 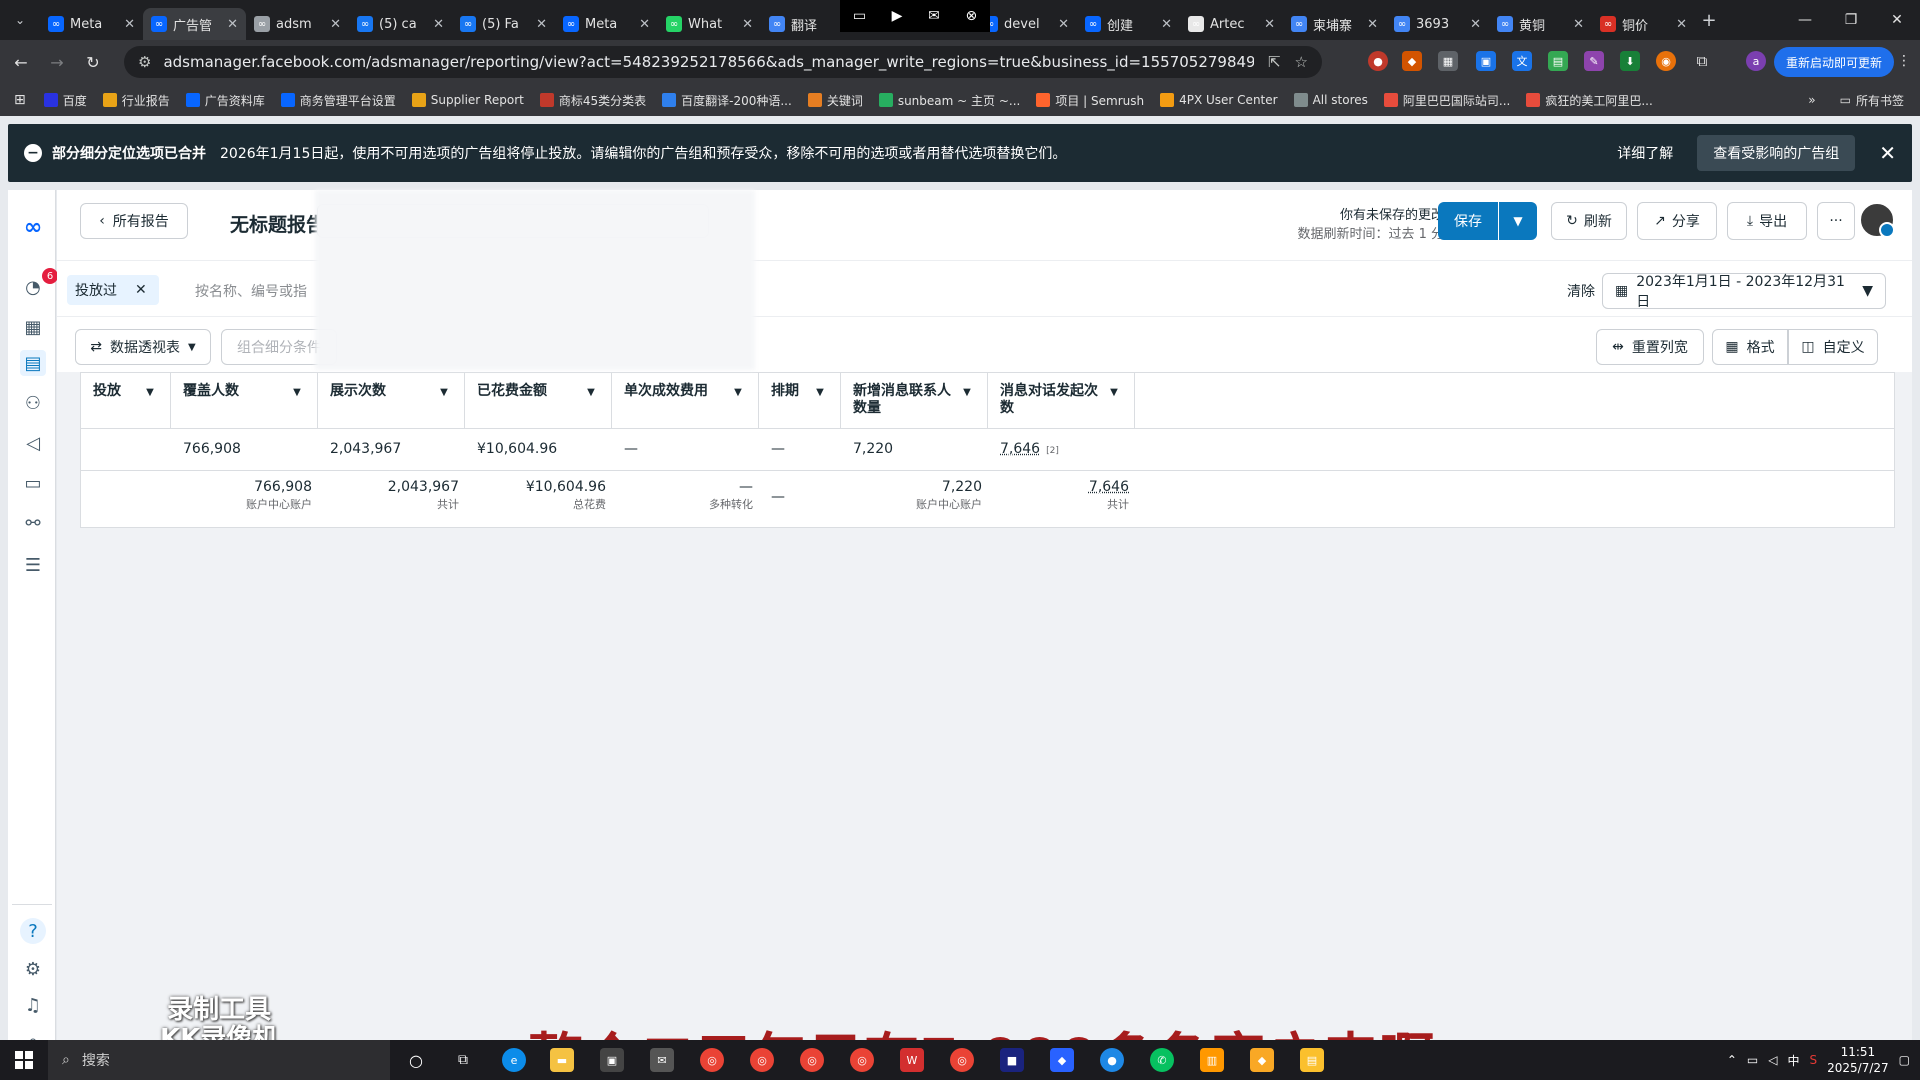 What do you see at coordinates (1412, 61) in the screenshot?
I see `extension-red-icon: ◆` at bounding box center [1412, 61].